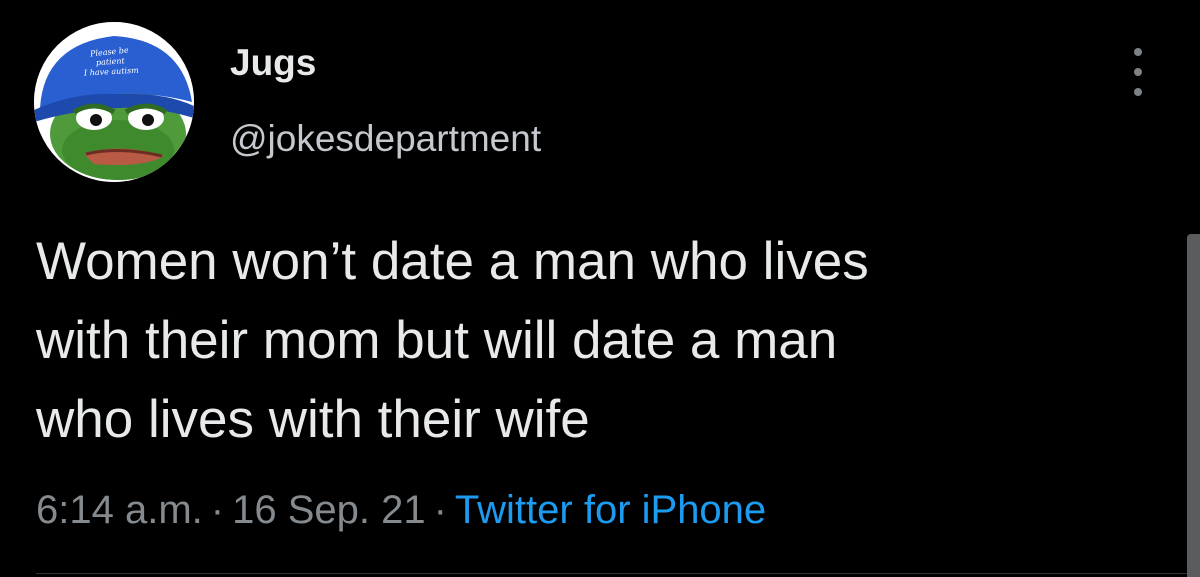 The height and width of the screenshot is (577, 1200). I want to click on more-vertical-icon, so click(1138, 73).